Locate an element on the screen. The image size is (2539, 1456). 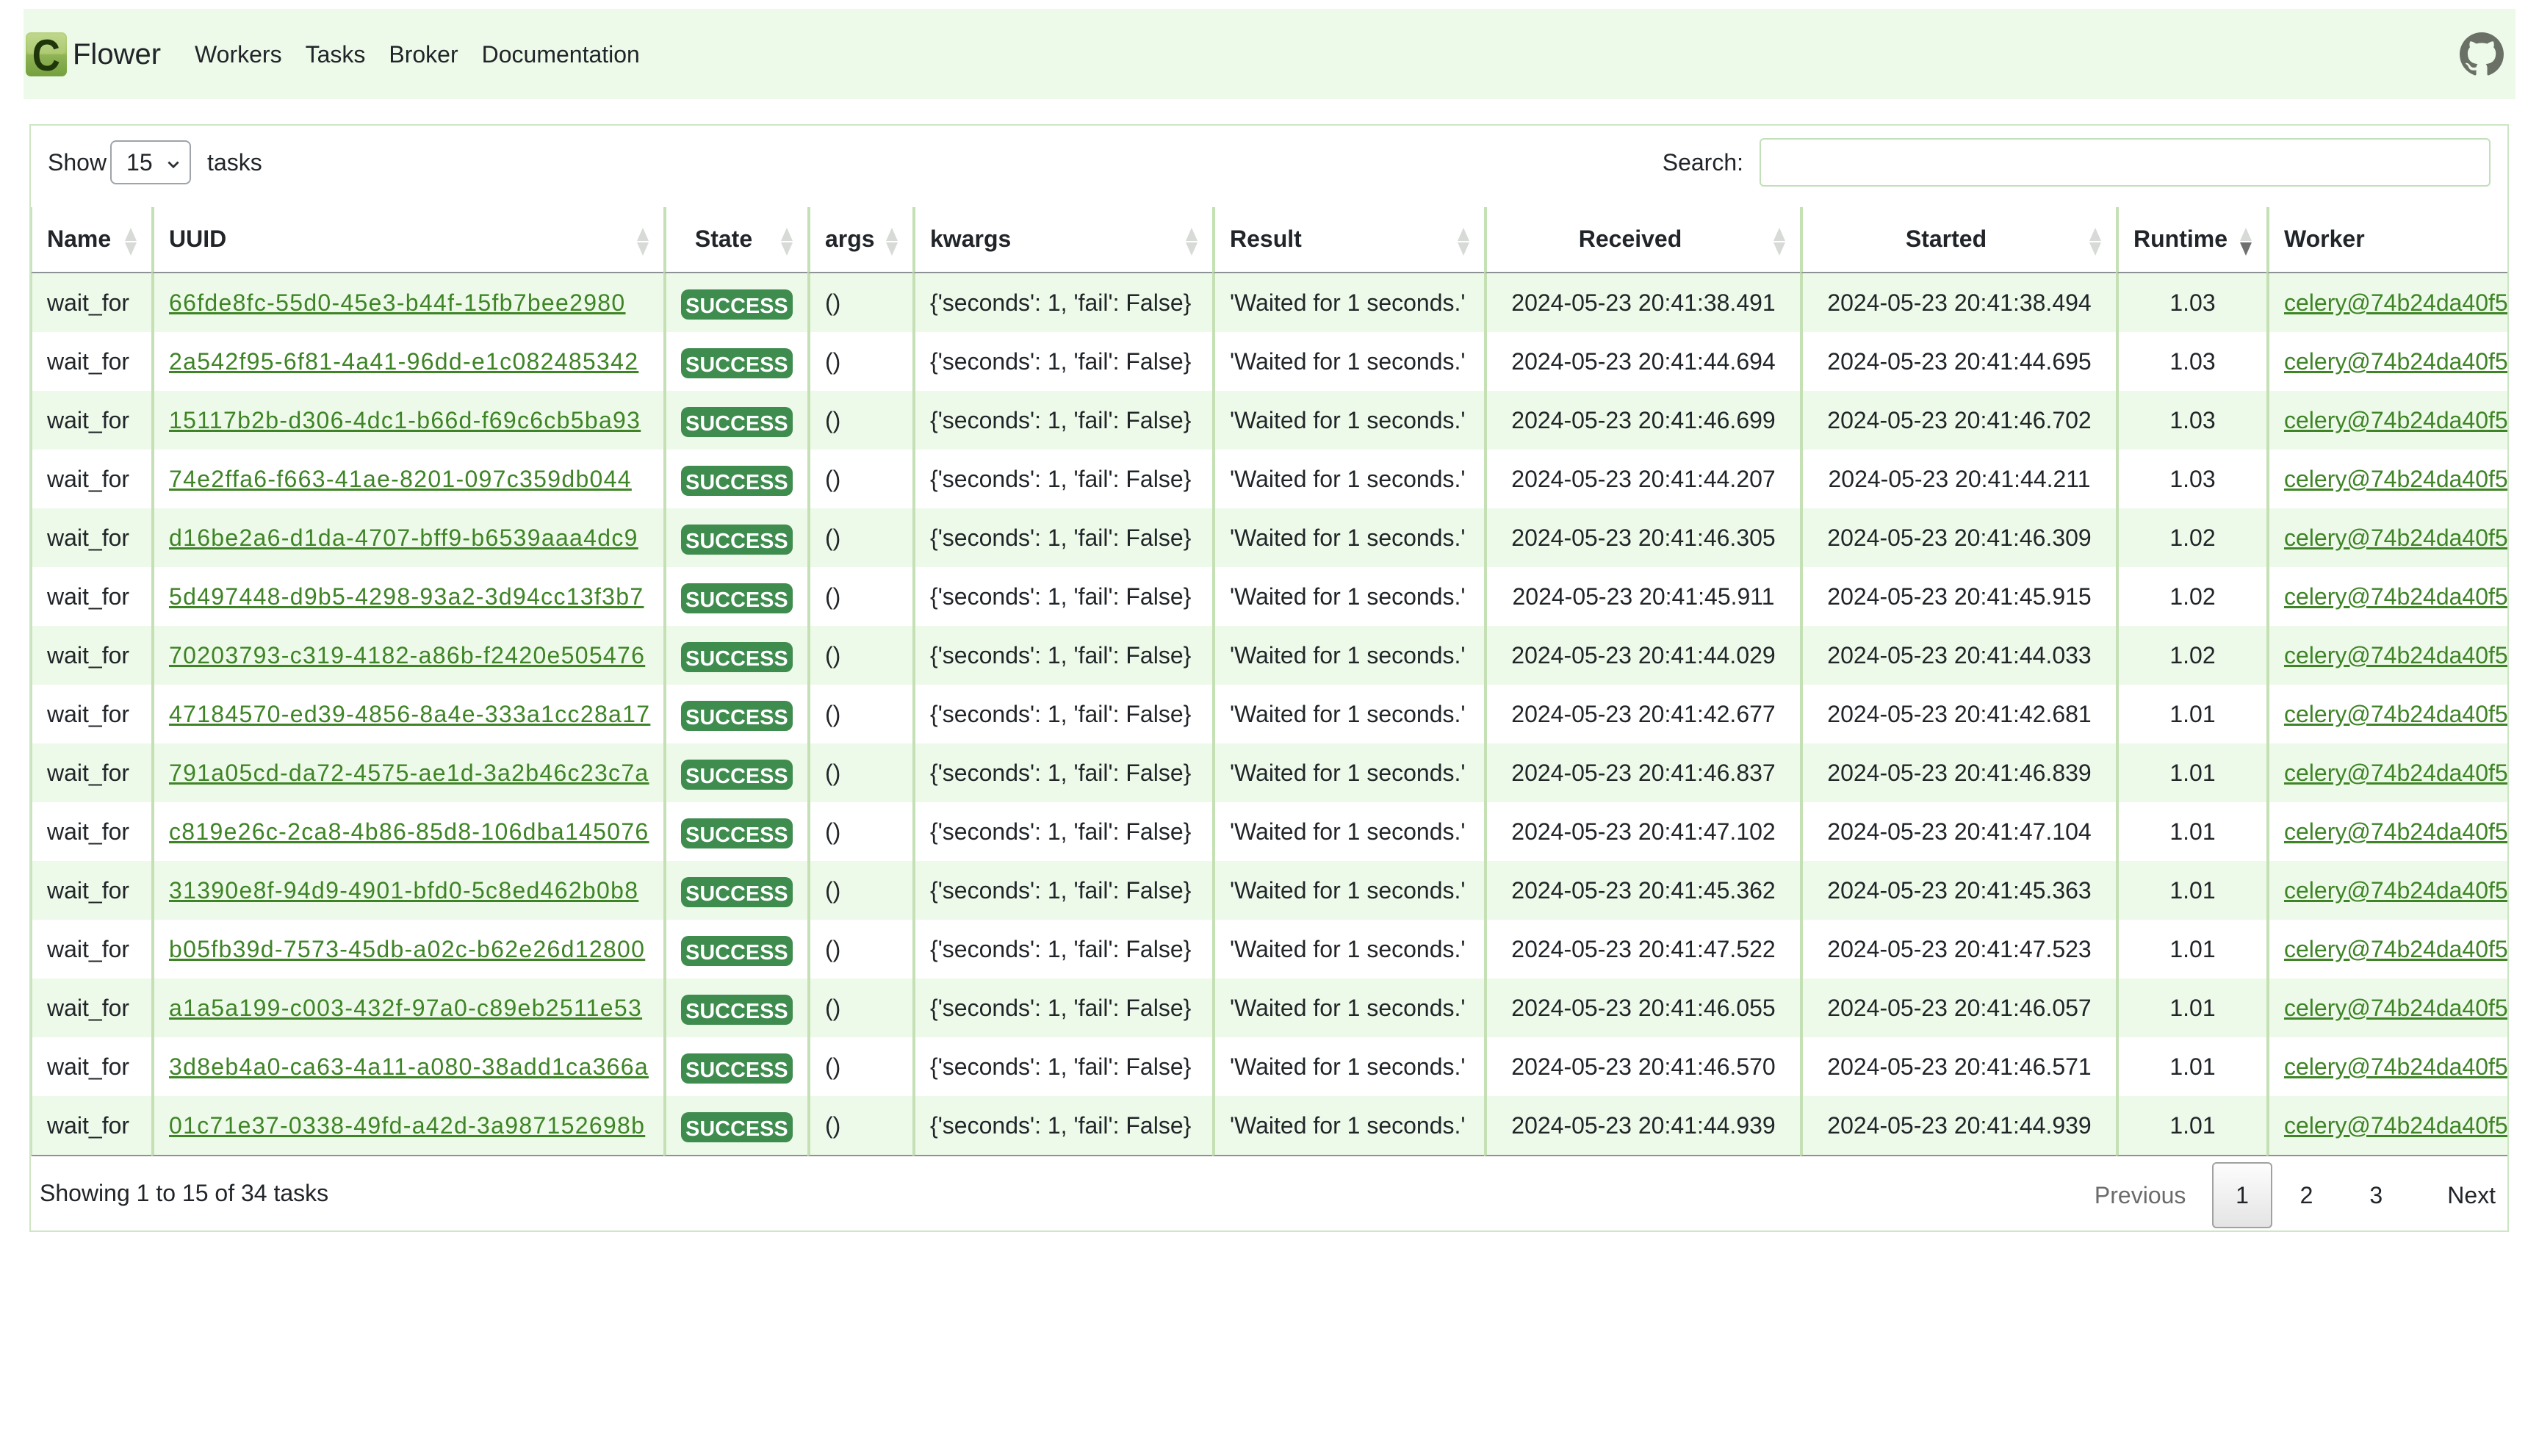
svg-text: C is located at coordinates (46, 54).